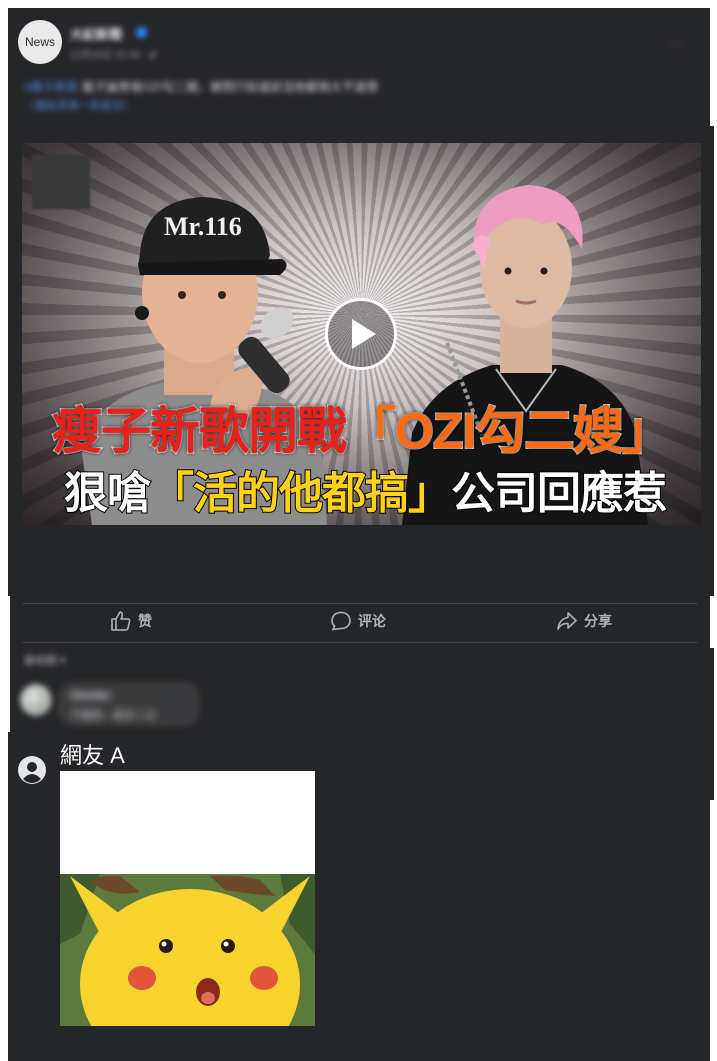 This screenshot has width=717, height=1061. I want to click on like-button: 赞, so click(131, 621).